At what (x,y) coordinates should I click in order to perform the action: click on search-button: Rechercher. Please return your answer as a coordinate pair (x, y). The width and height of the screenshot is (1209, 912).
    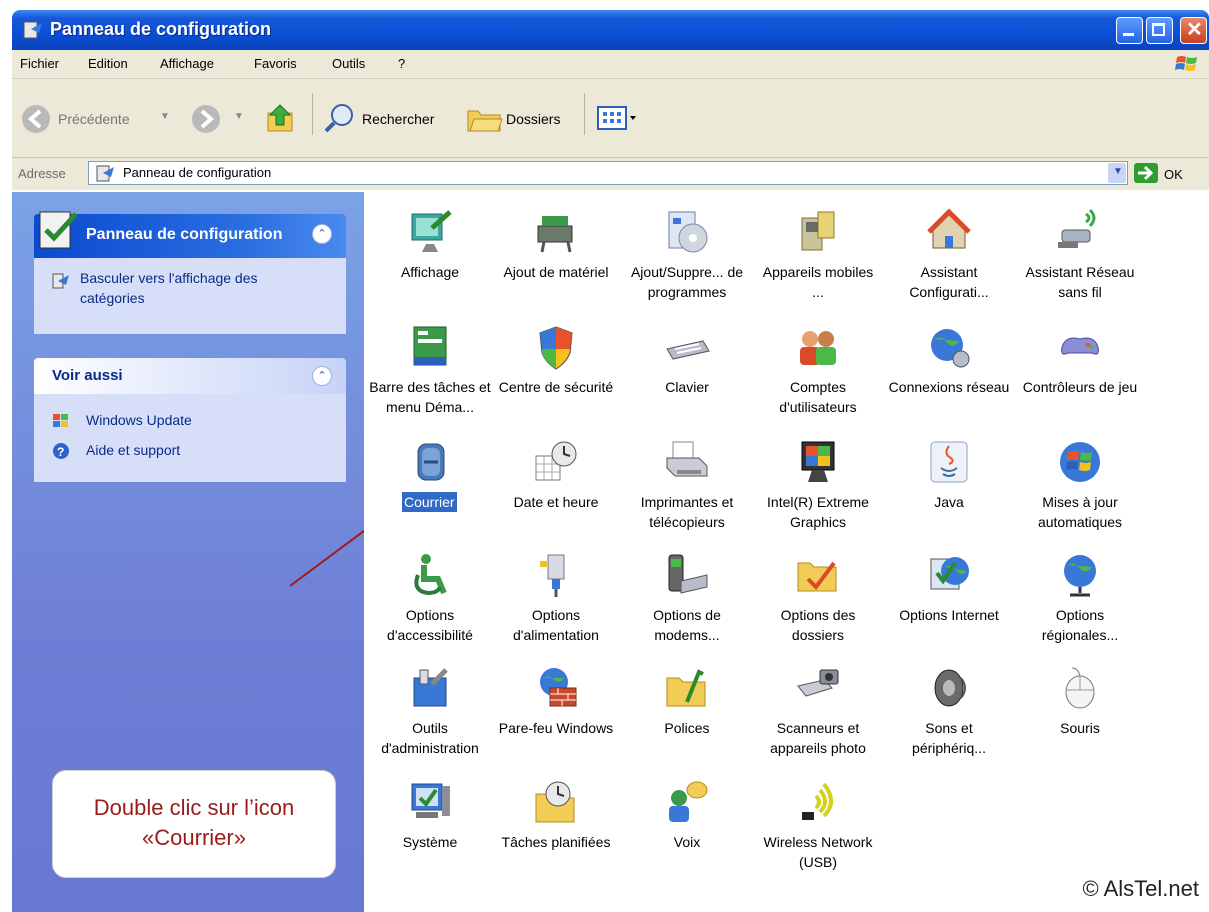
    Looking at the image, I should click on (398, 119).